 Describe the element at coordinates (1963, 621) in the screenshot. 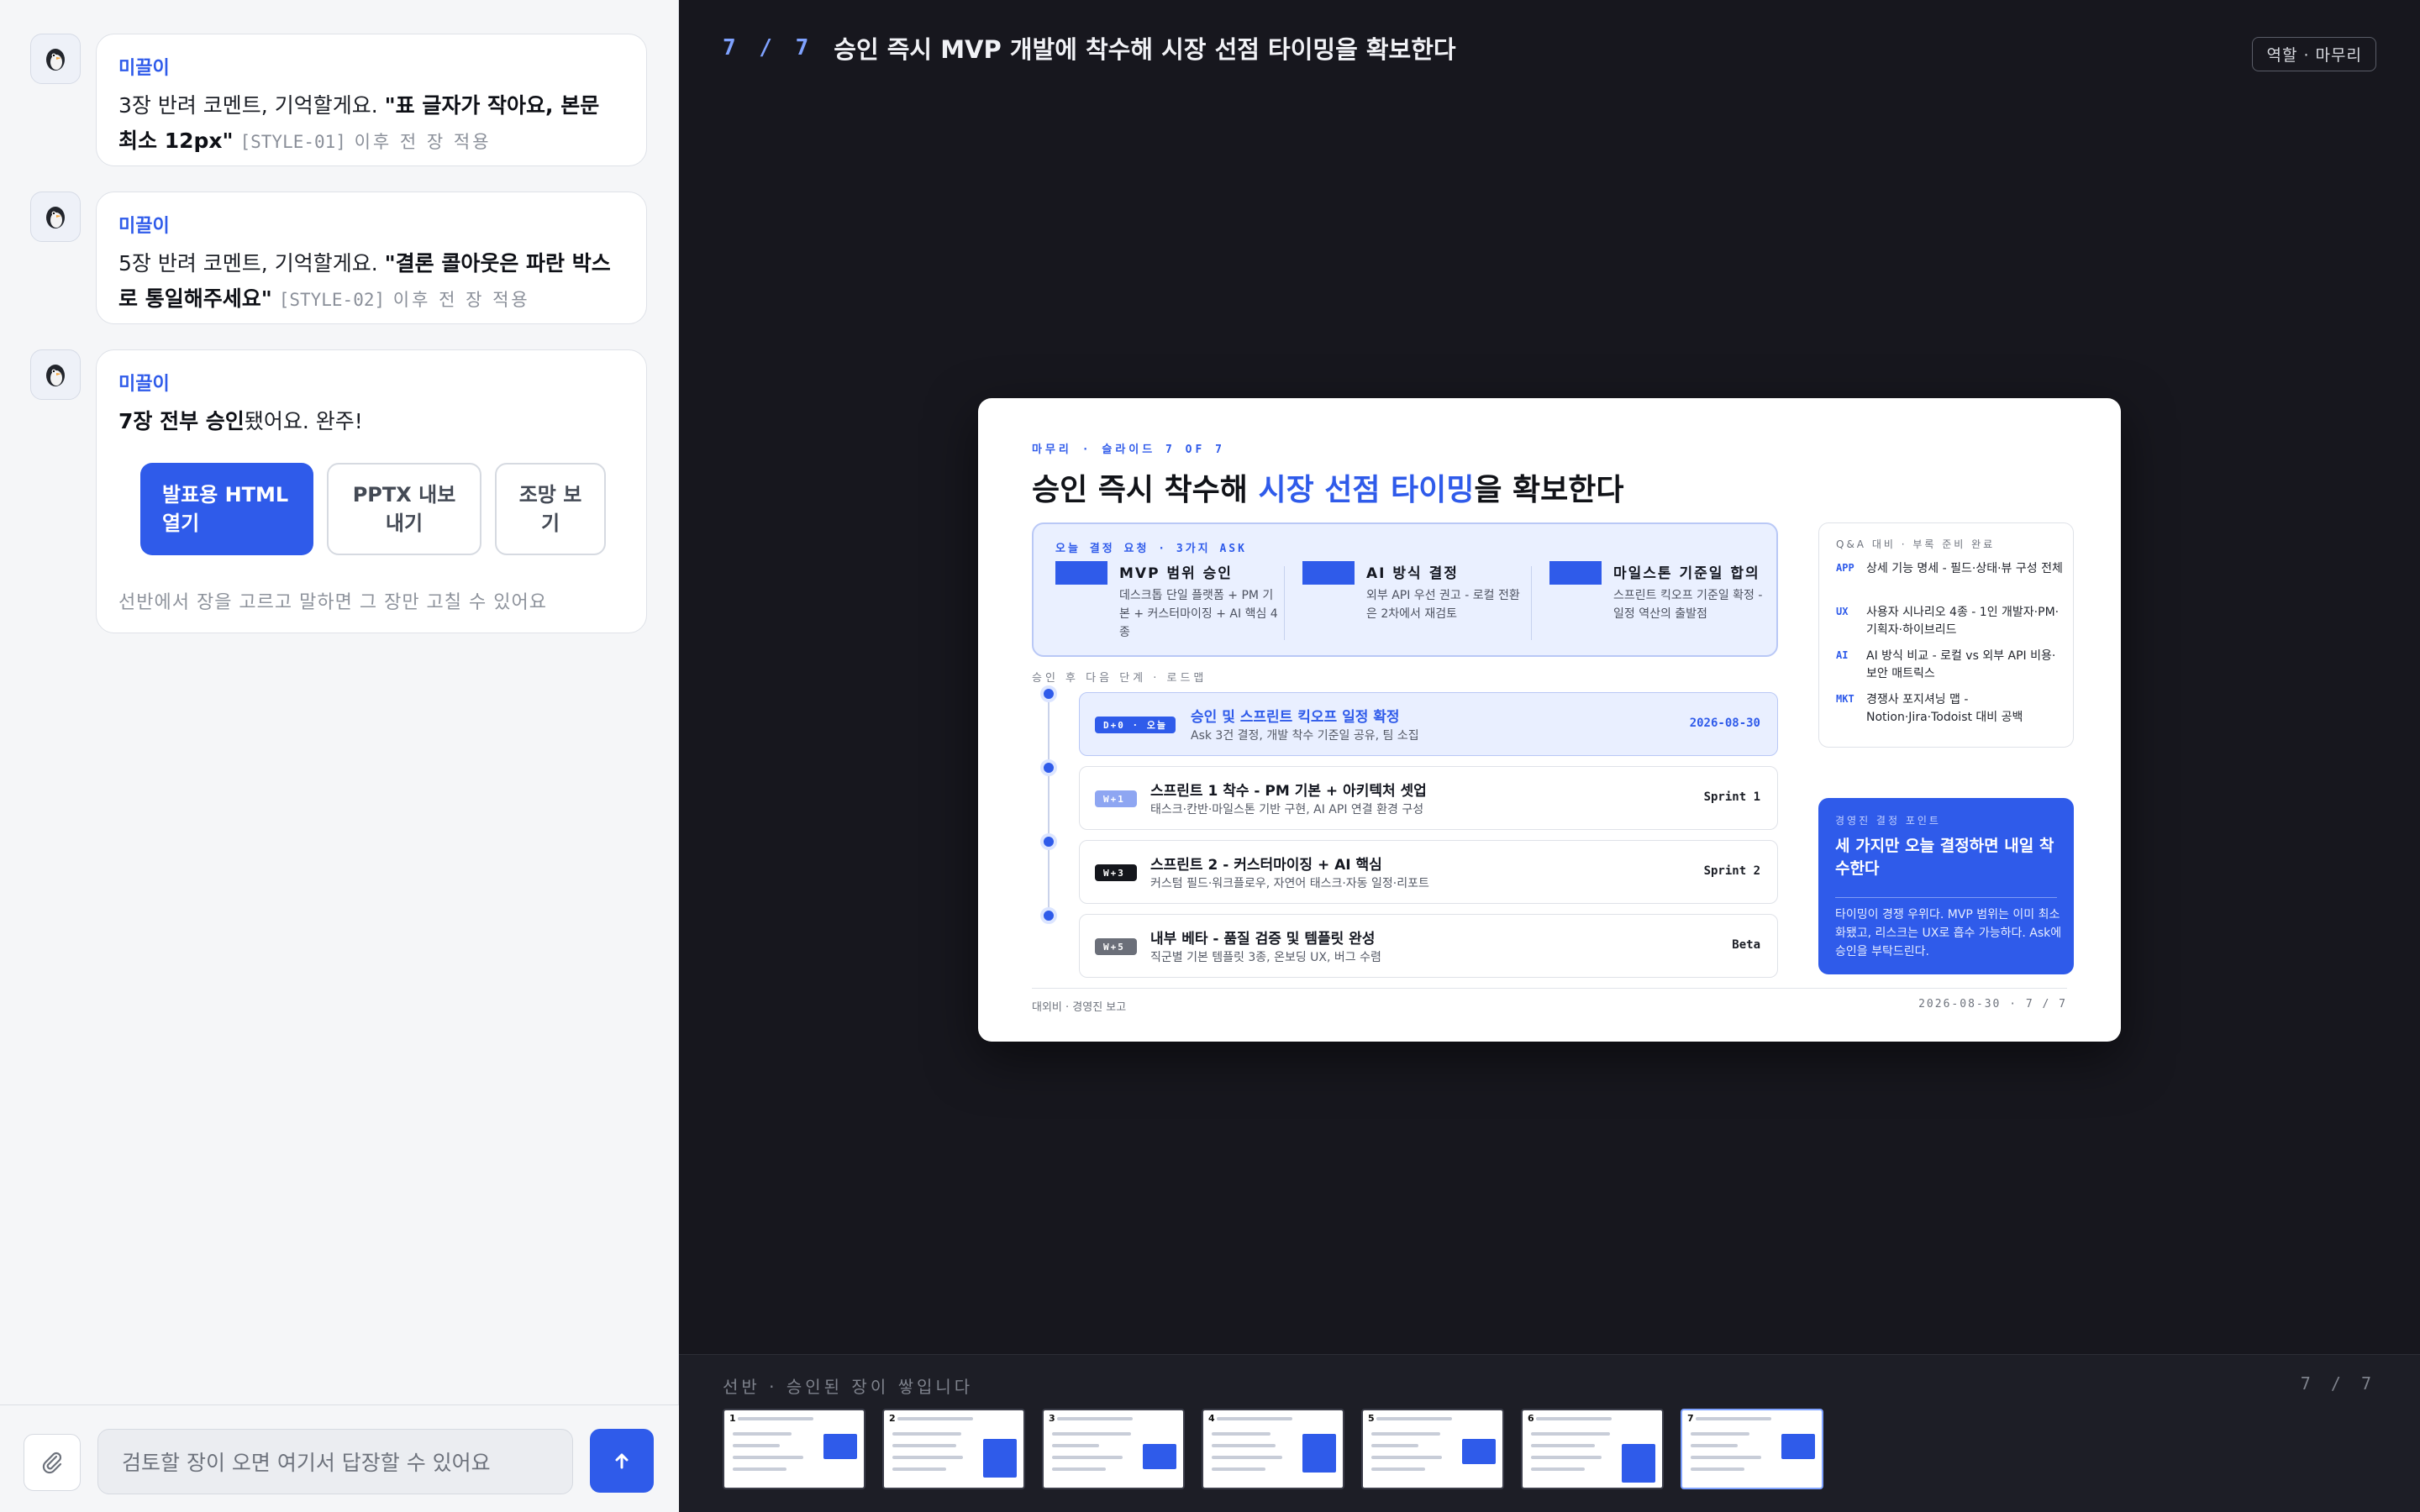

I see `qa-value: 사용자 시나리오 4종 - 1인 개발자·PM·기획자·하이브리드` at that location.